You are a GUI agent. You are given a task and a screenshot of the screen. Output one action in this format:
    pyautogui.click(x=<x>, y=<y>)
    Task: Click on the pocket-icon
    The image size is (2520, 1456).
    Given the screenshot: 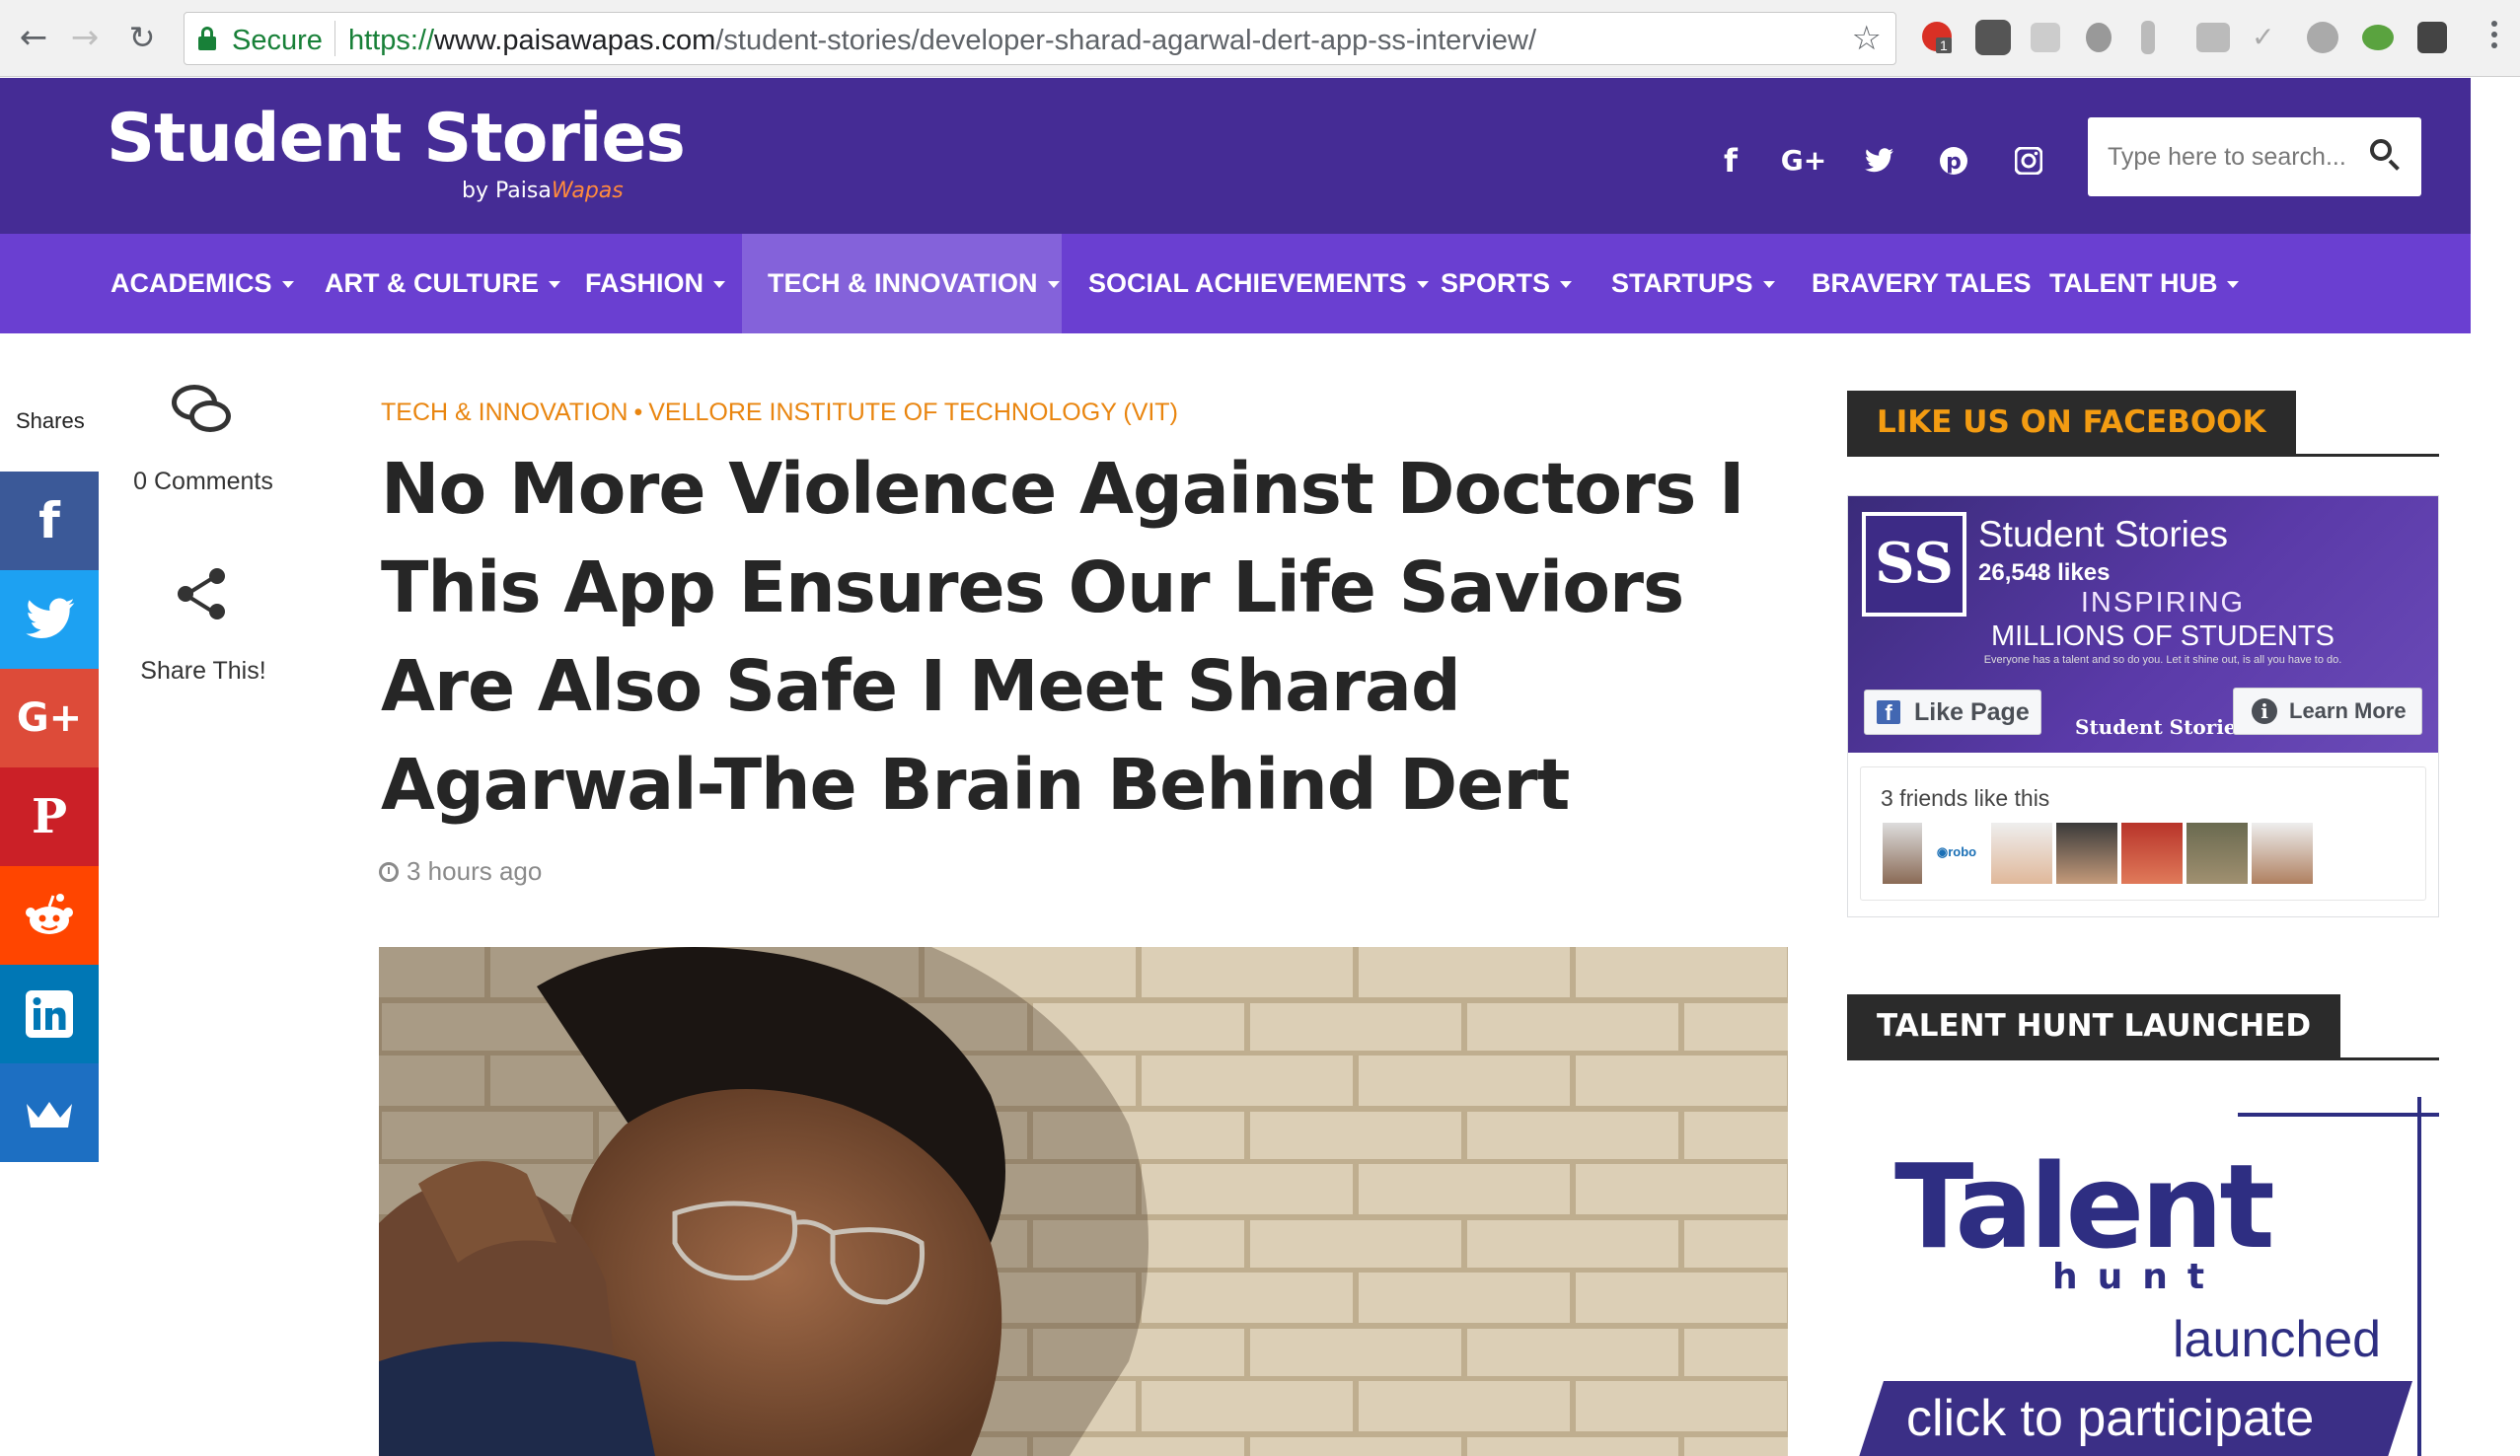 What is the action you would take?
    pyautogui.click(x=1993, y=37)
    